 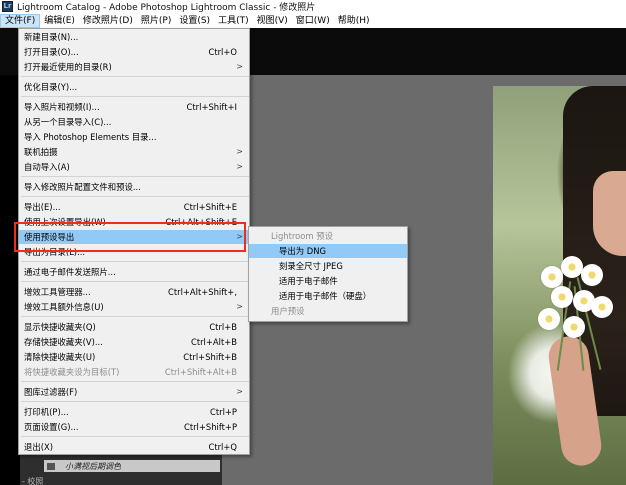 What do you see at coordinates (233, 21) in the screenshot?
I see `menu-tools: 工具(T)` at bounding box center [233, 21].